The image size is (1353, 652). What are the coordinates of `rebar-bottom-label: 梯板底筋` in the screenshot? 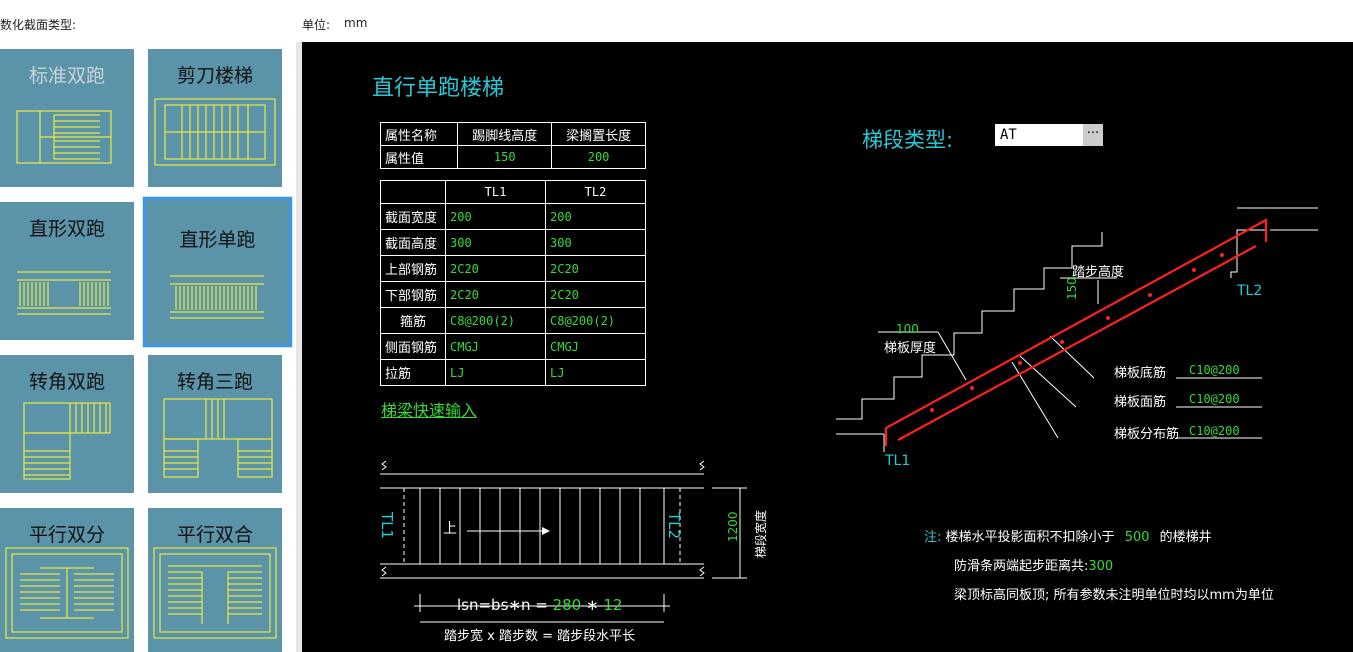 It's located at (1140, 373).